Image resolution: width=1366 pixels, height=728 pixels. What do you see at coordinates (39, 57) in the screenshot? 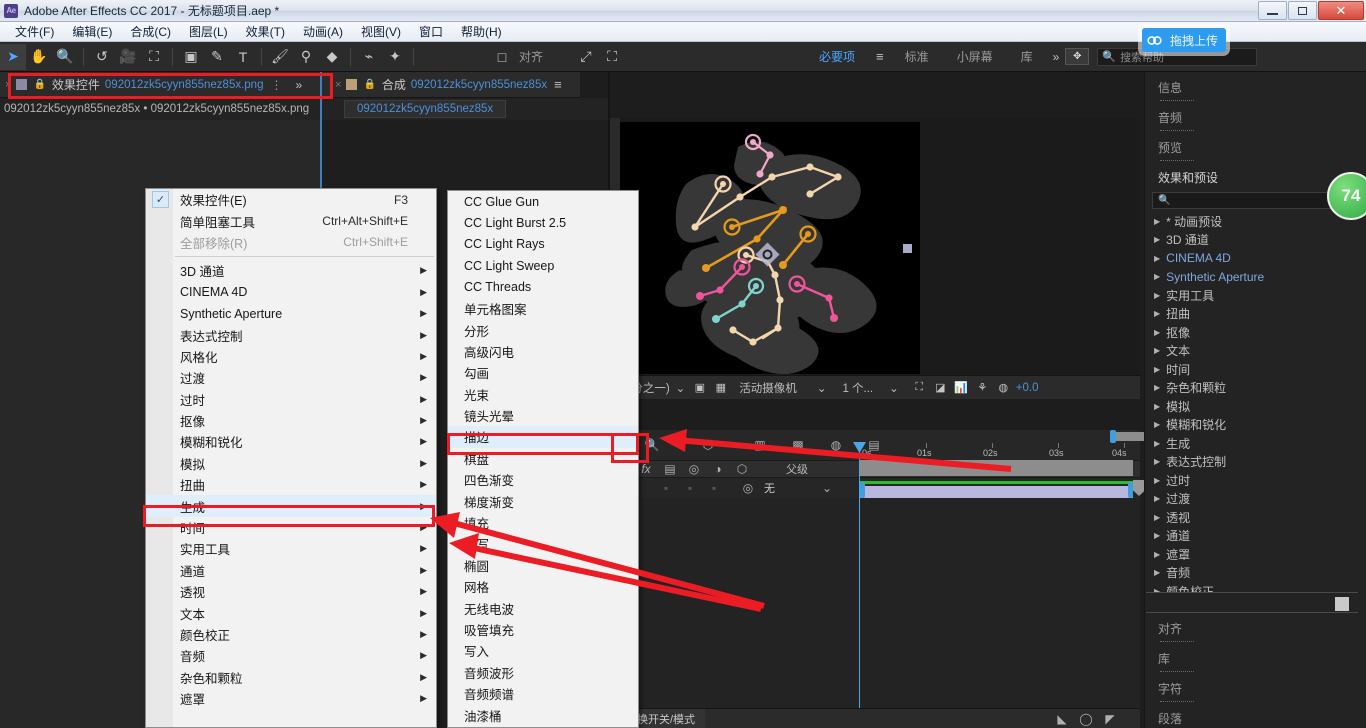
I see `hand-tool-icon: ✋` at bounding box center [39, 57].